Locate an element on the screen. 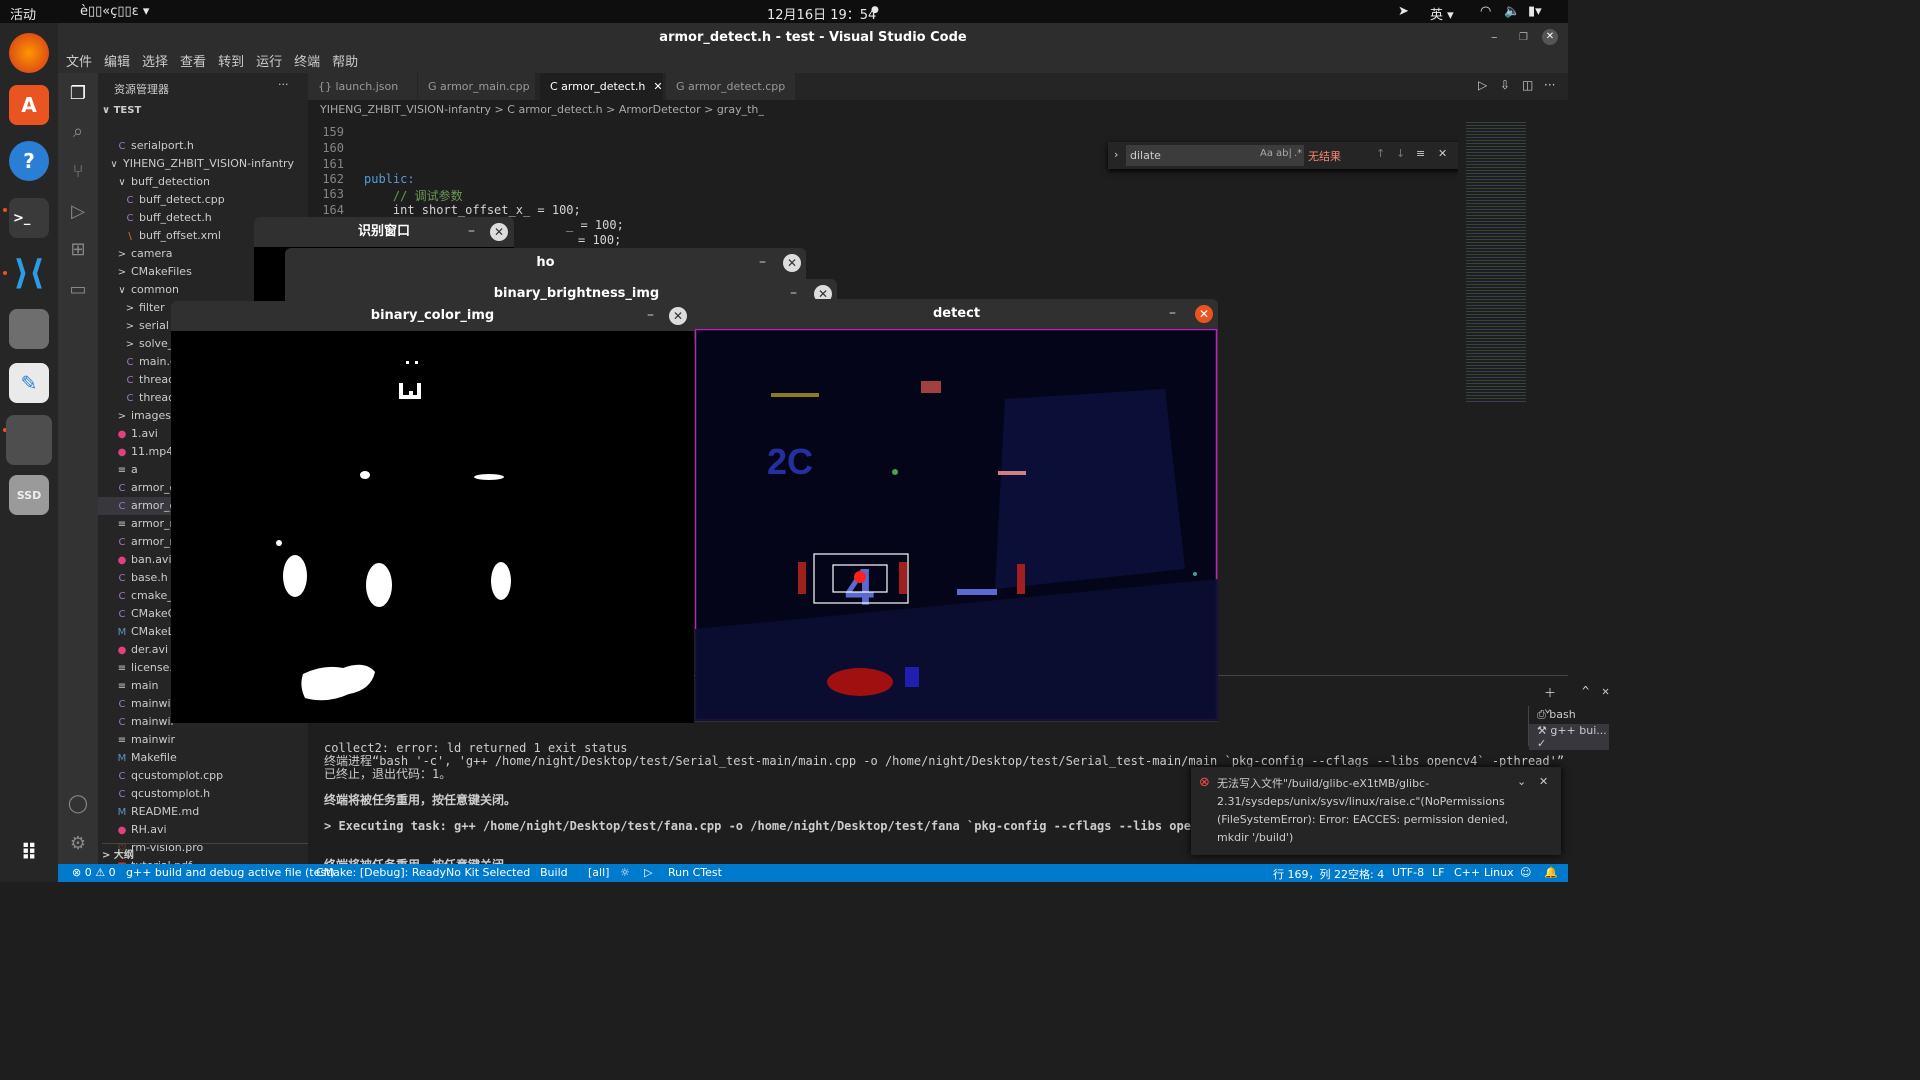  close-find-icon: ✕ is located at coordinates (1442, 153).